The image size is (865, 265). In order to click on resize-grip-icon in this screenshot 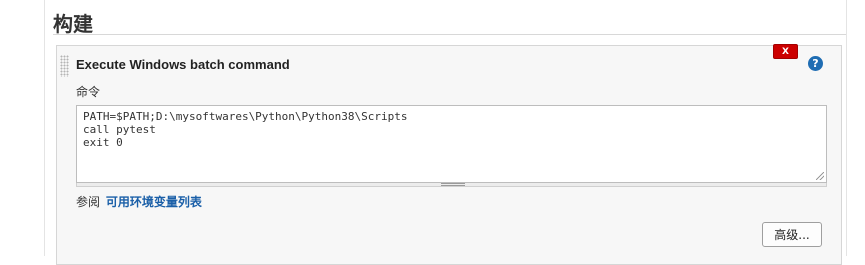, I will do `click(820, 176)`.